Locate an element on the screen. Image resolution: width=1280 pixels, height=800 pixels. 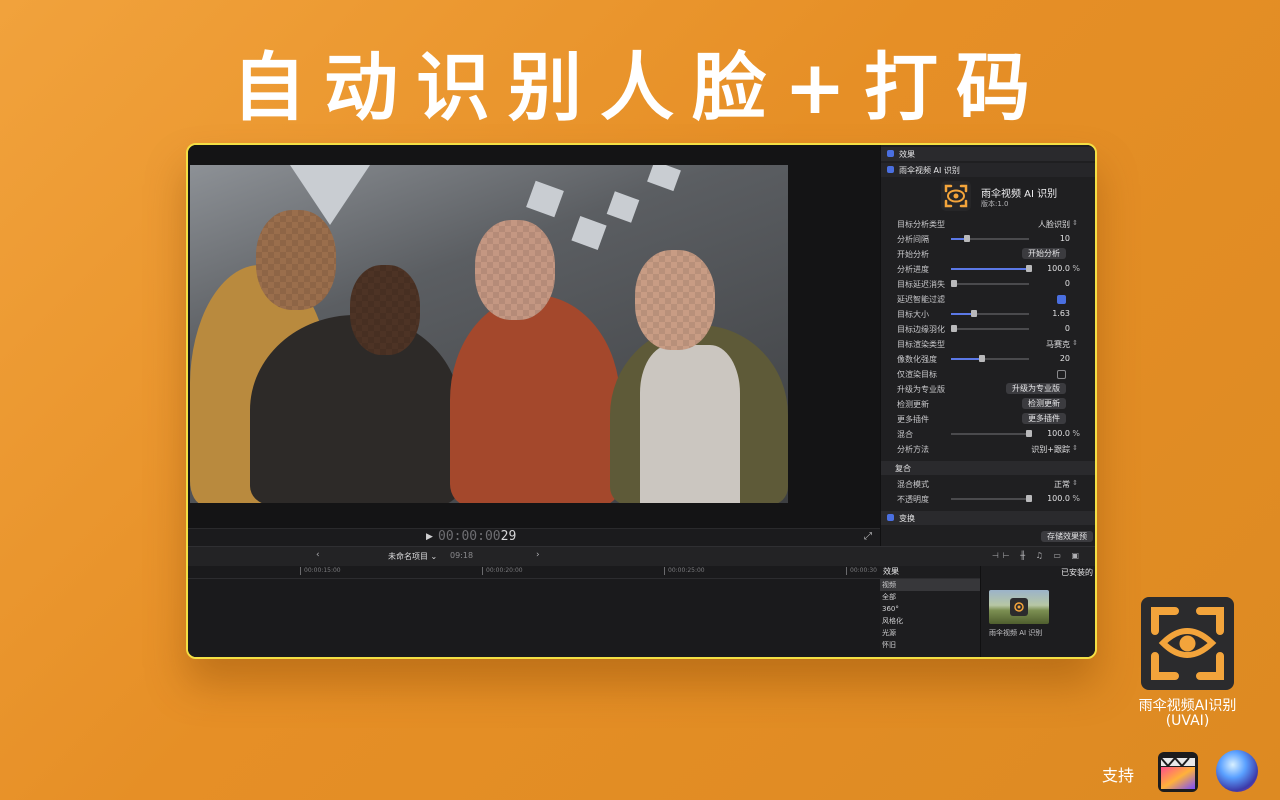
project-name: 未命名项目 ⌄ is located at coordinates (412, 556).